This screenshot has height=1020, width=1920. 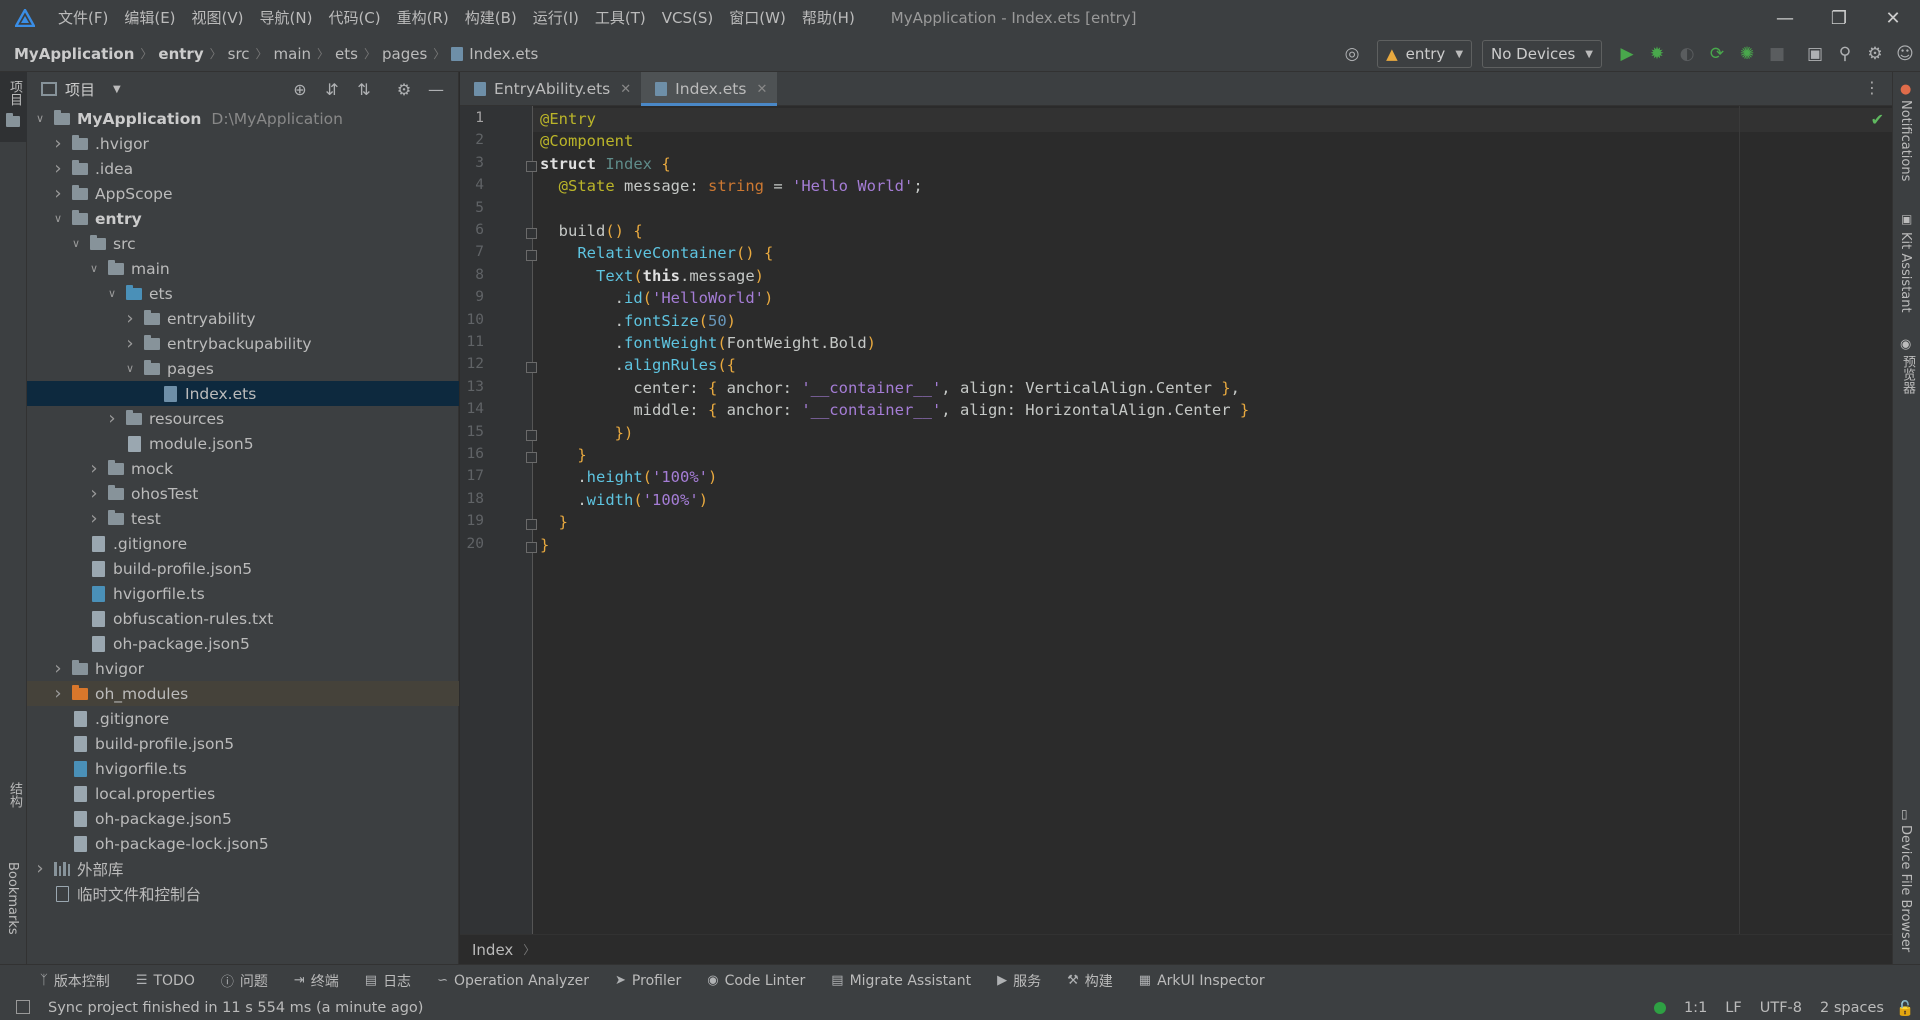 I want to click on account-icon: ☺, so click(x=1905, y=54).